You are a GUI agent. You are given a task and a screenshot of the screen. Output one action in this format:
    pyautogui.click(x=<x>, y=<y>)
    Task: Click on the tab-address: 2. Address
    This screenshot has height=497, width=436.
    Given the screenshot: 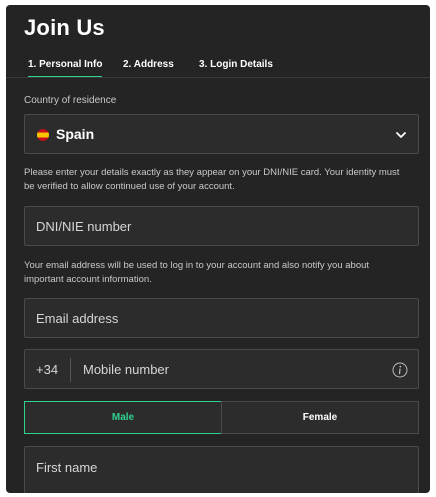 What is the action you would take?
    pyautogui.click(x=148, y=64)
    